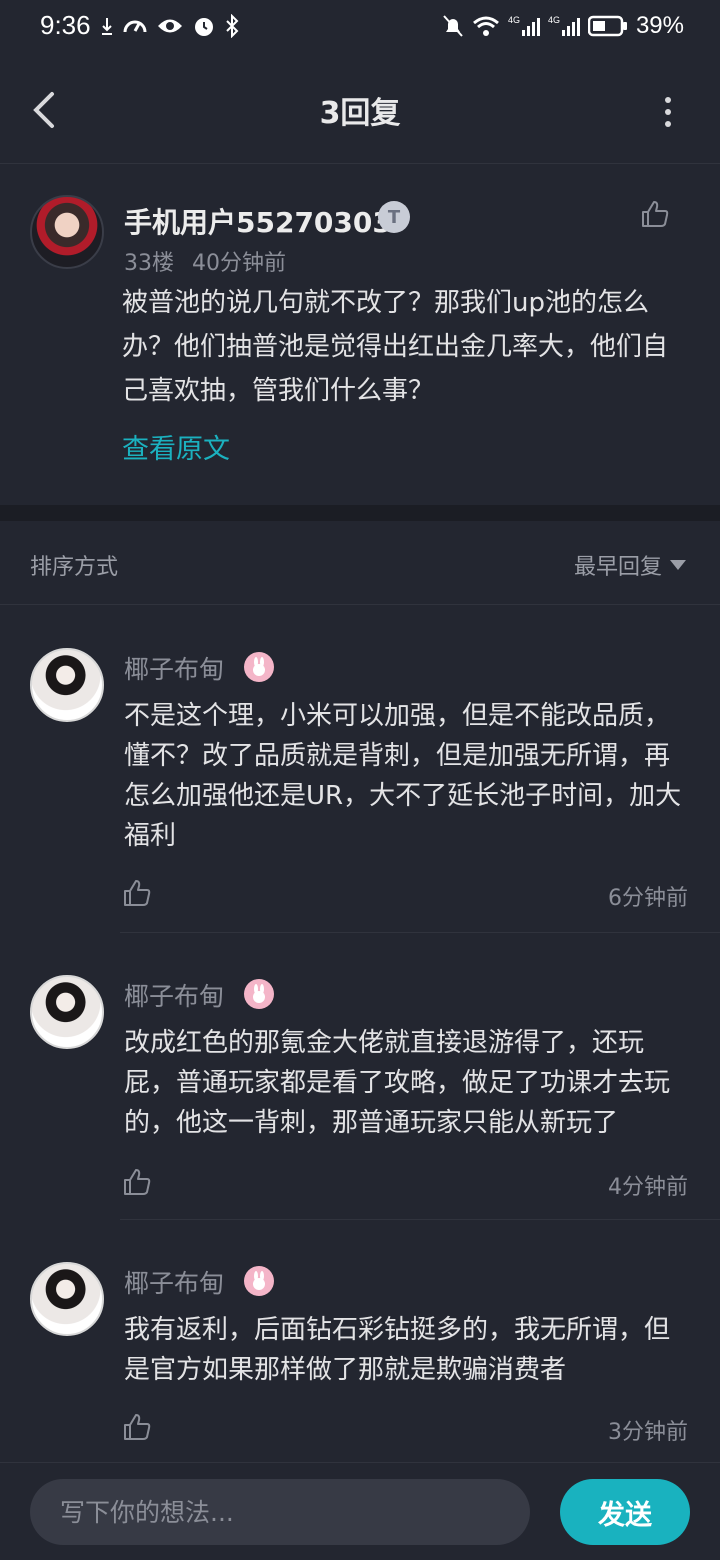  What do you see at coordinates (524, 25) in the screenshot?
I see `signal-icon-1: 4G` at bounding box center [524, 25].